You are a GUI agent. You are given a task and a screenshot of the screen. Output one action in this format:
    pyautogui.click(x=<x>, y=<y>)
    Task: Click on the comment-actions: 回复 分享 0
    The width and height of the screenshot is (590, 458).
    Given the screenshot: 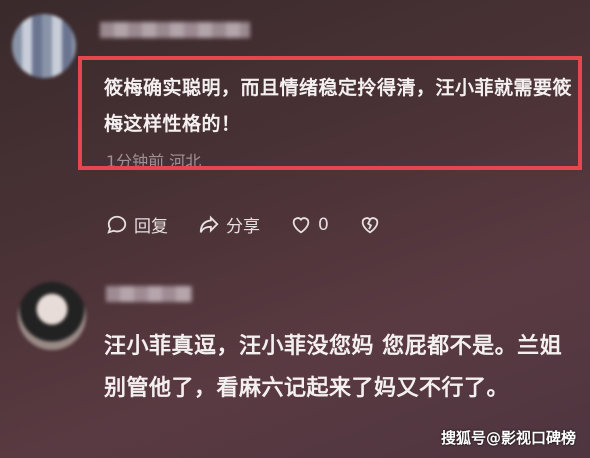 What is the action you would take?
    pyautogui.click(x=246, y=224)
    